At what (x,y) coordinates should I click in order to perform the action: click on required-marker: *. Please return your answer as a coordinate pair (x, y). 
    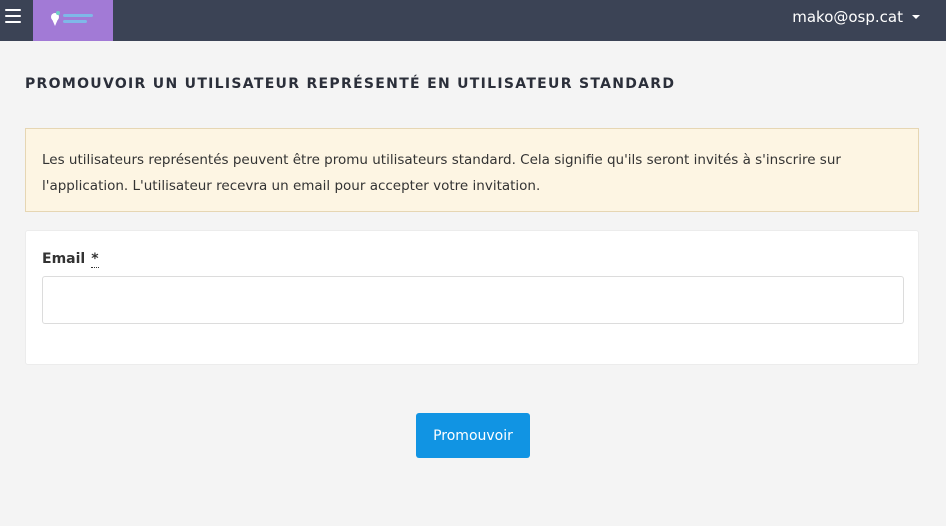
    Looking at the image, I should click on (95, 259).